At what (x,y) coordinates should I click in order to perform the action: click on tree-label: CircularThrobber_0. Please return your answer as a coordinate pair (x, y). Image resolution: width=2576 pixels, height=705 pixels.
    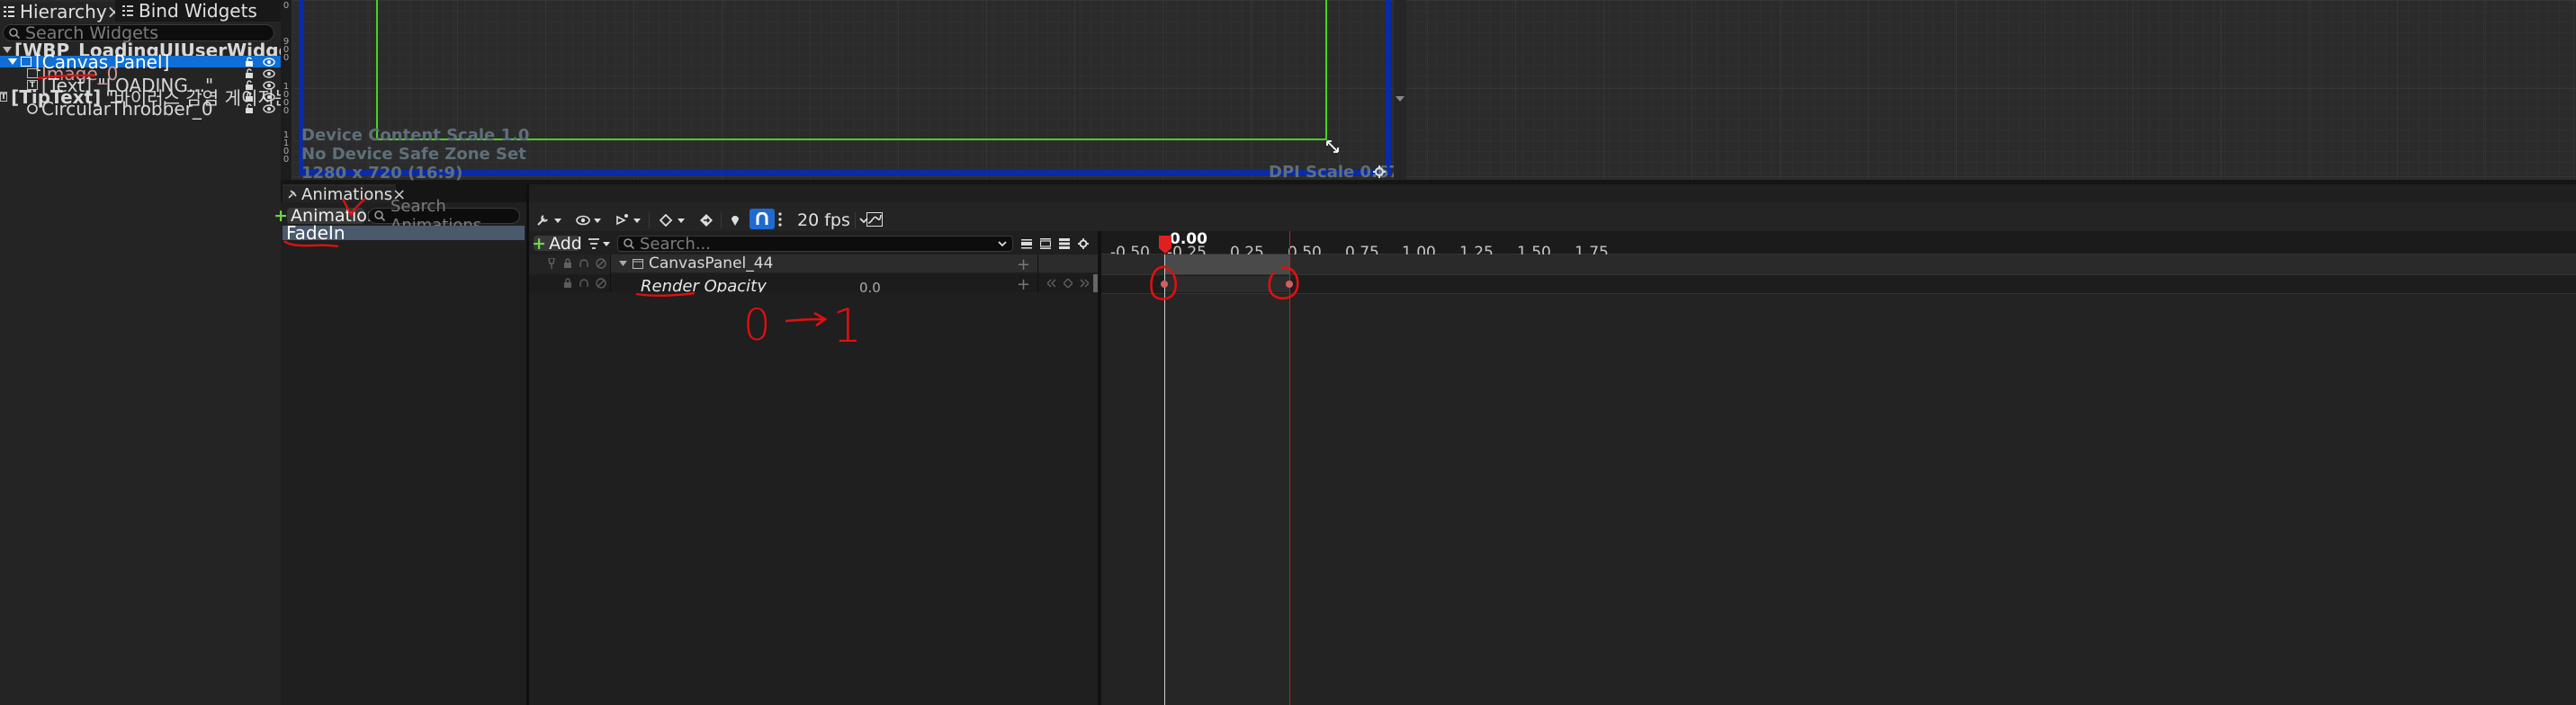
    Looking at the image, I should click on (127, 108).